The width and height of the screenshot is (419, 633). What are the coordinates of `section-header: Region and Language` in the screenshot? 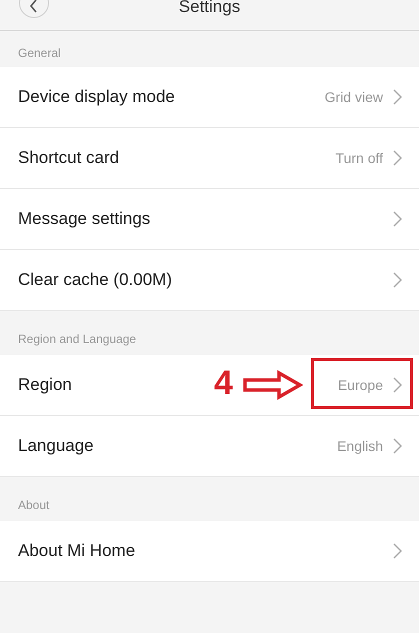 It's located at (77, 339).